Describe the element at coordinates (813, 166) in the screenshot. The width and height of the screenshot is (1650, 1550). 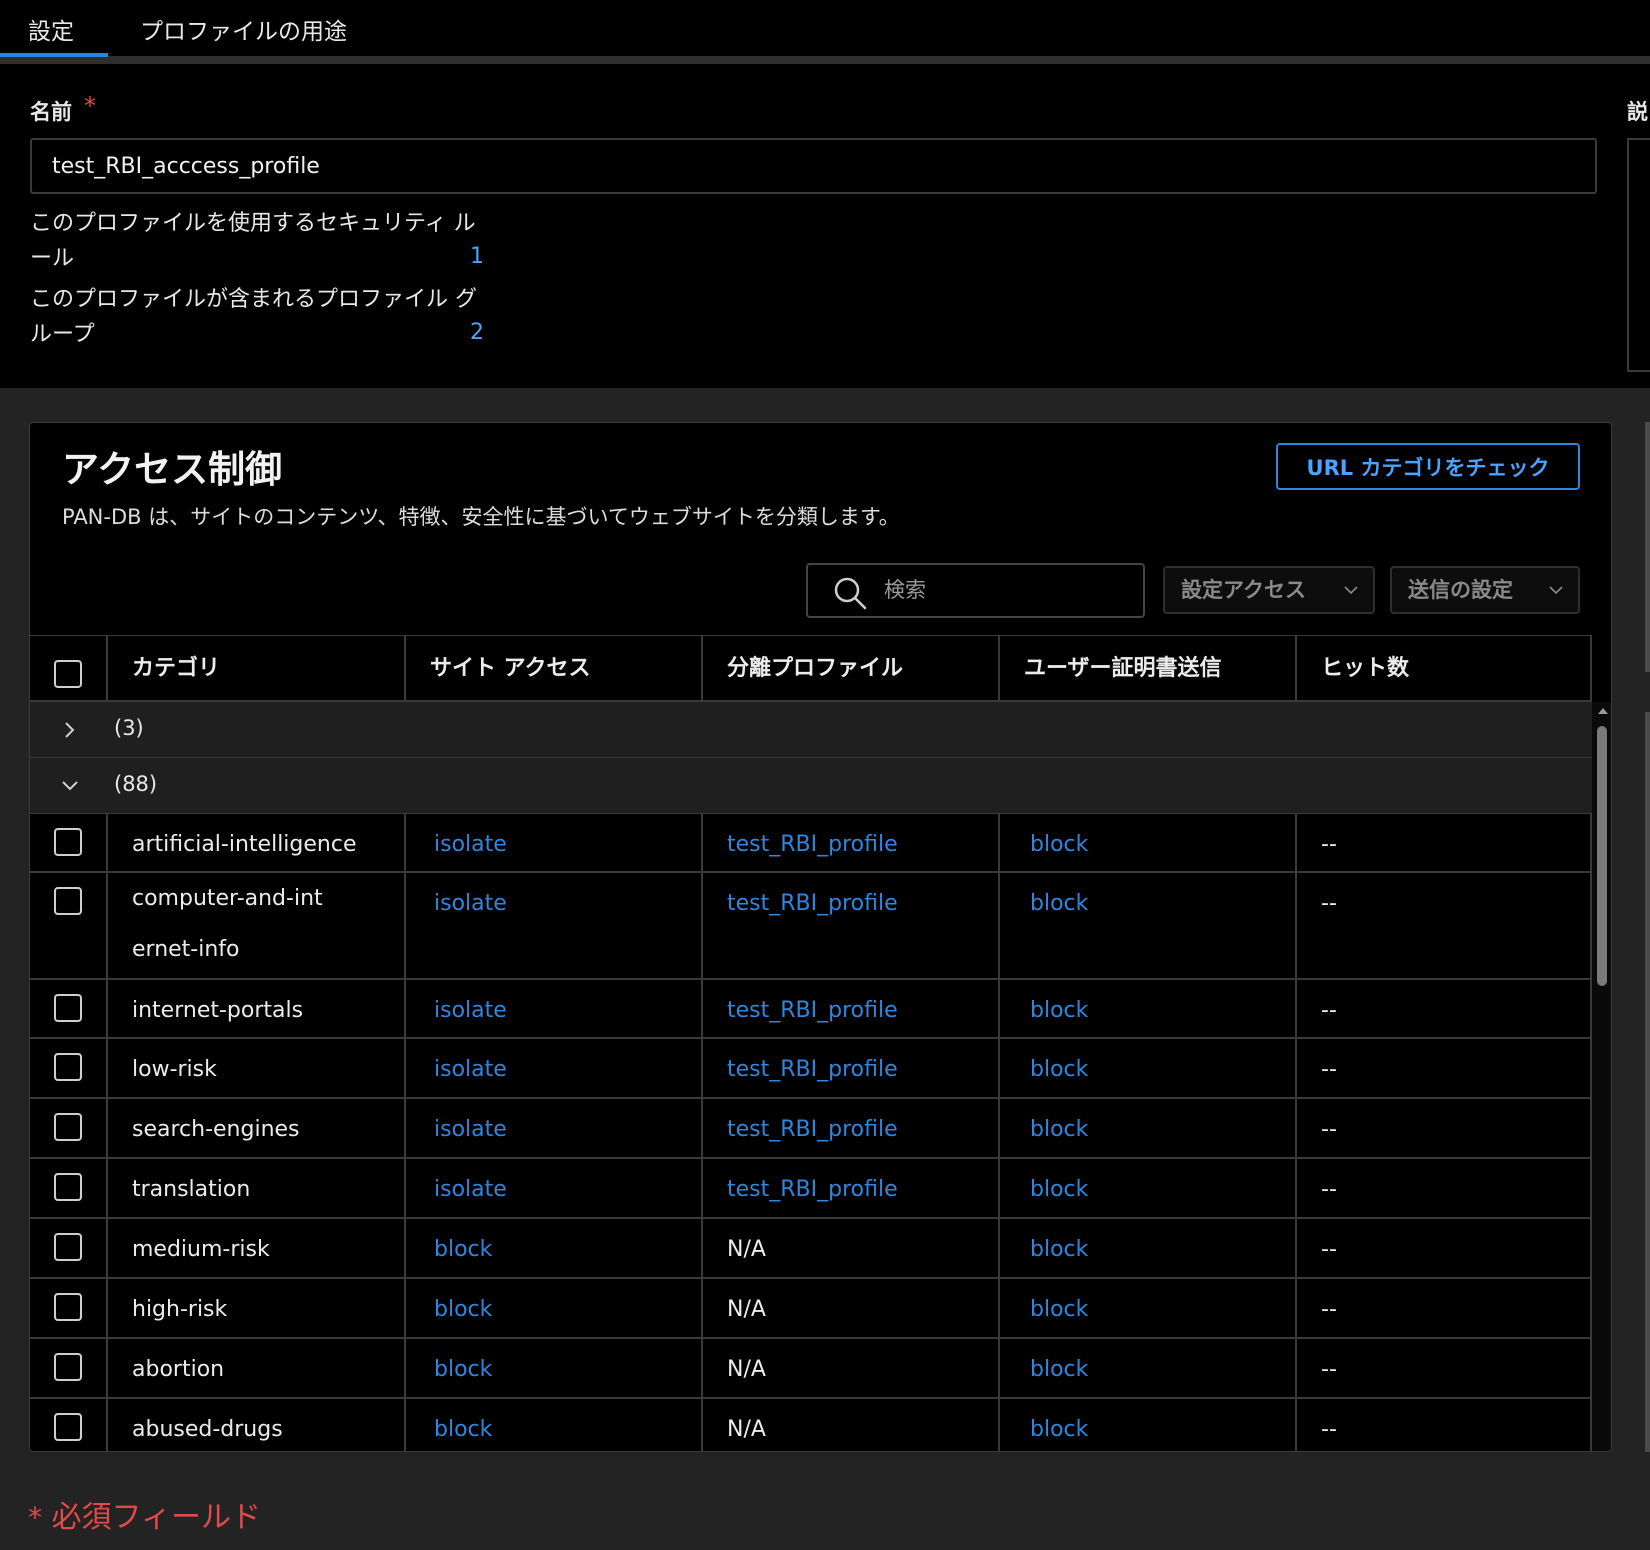
I see `name-input` at that location.